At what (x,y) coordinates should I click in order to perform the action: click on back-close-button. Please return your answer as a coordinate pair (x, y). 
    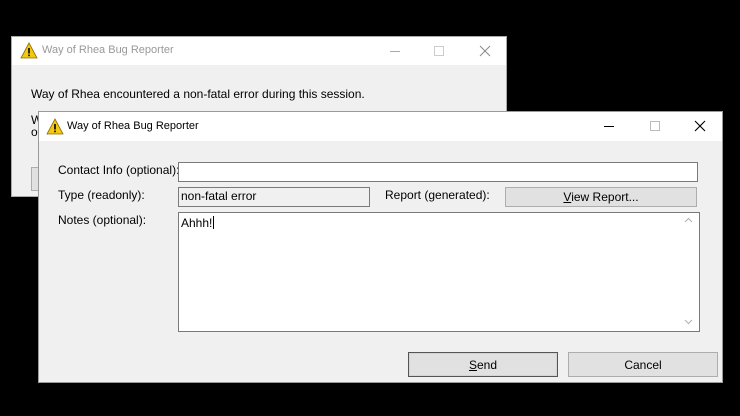
    Looking at the image, I should click on (485, 51).